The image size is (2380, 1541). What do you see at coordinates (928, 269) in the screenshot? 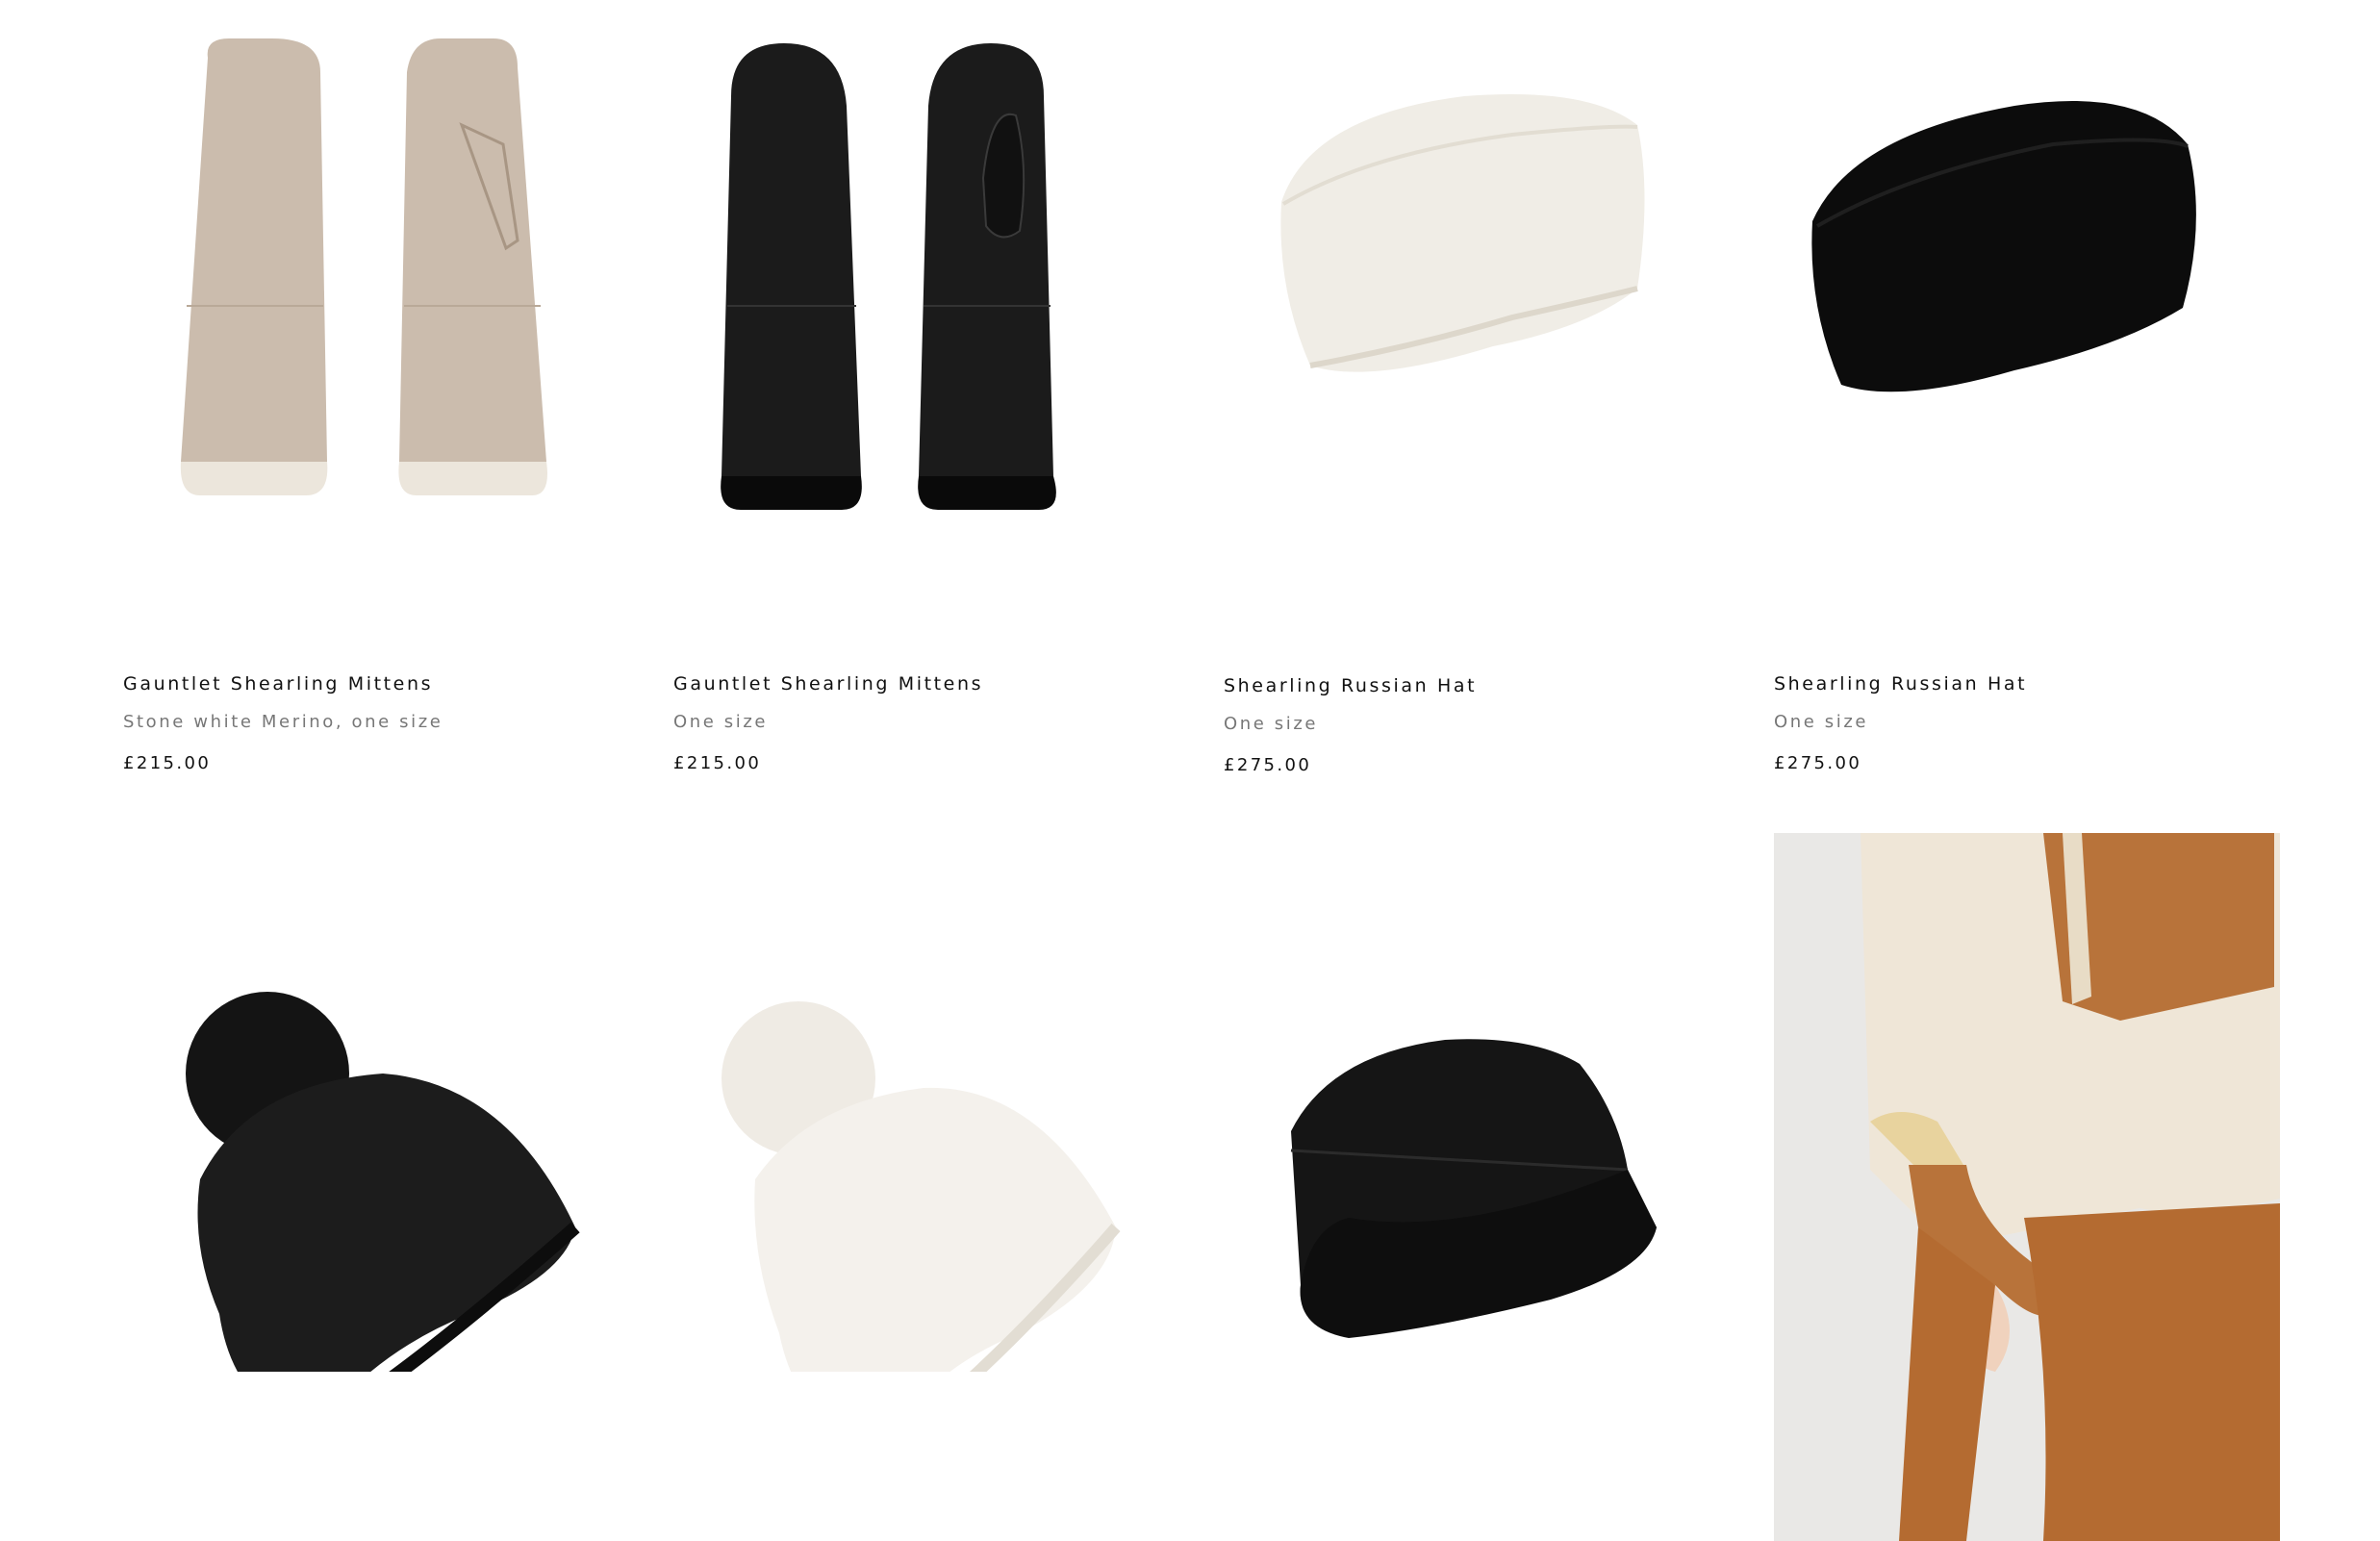
I see `black-mittens-image` at bounding box center [928, 269].